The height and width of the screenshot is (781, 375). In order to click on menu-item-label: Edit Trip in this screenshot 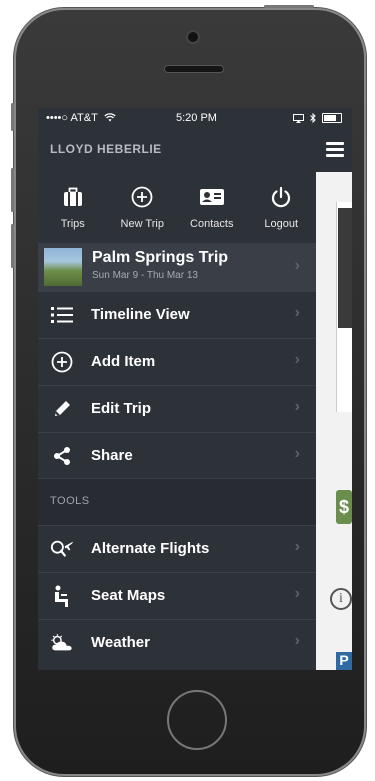, I will do `click(121, 408)`.